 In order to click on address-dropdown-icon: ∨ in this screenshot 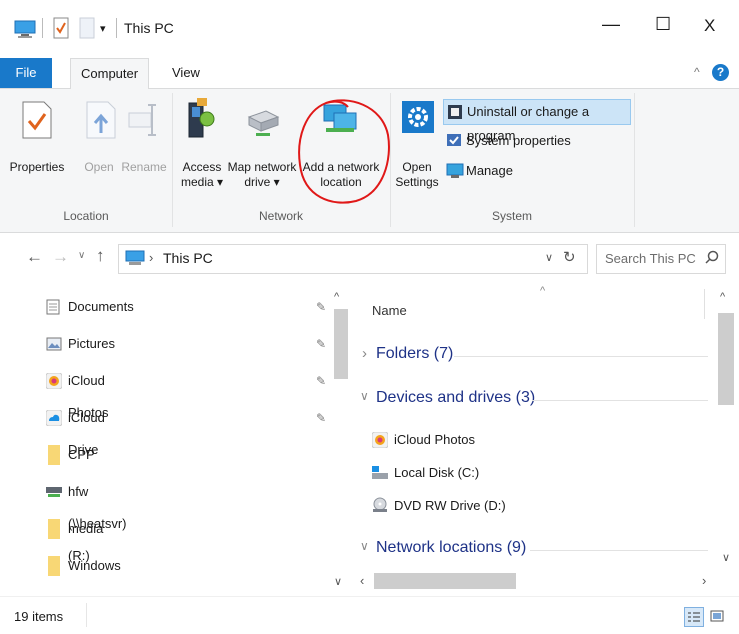, I will do `click(549, 257)`.